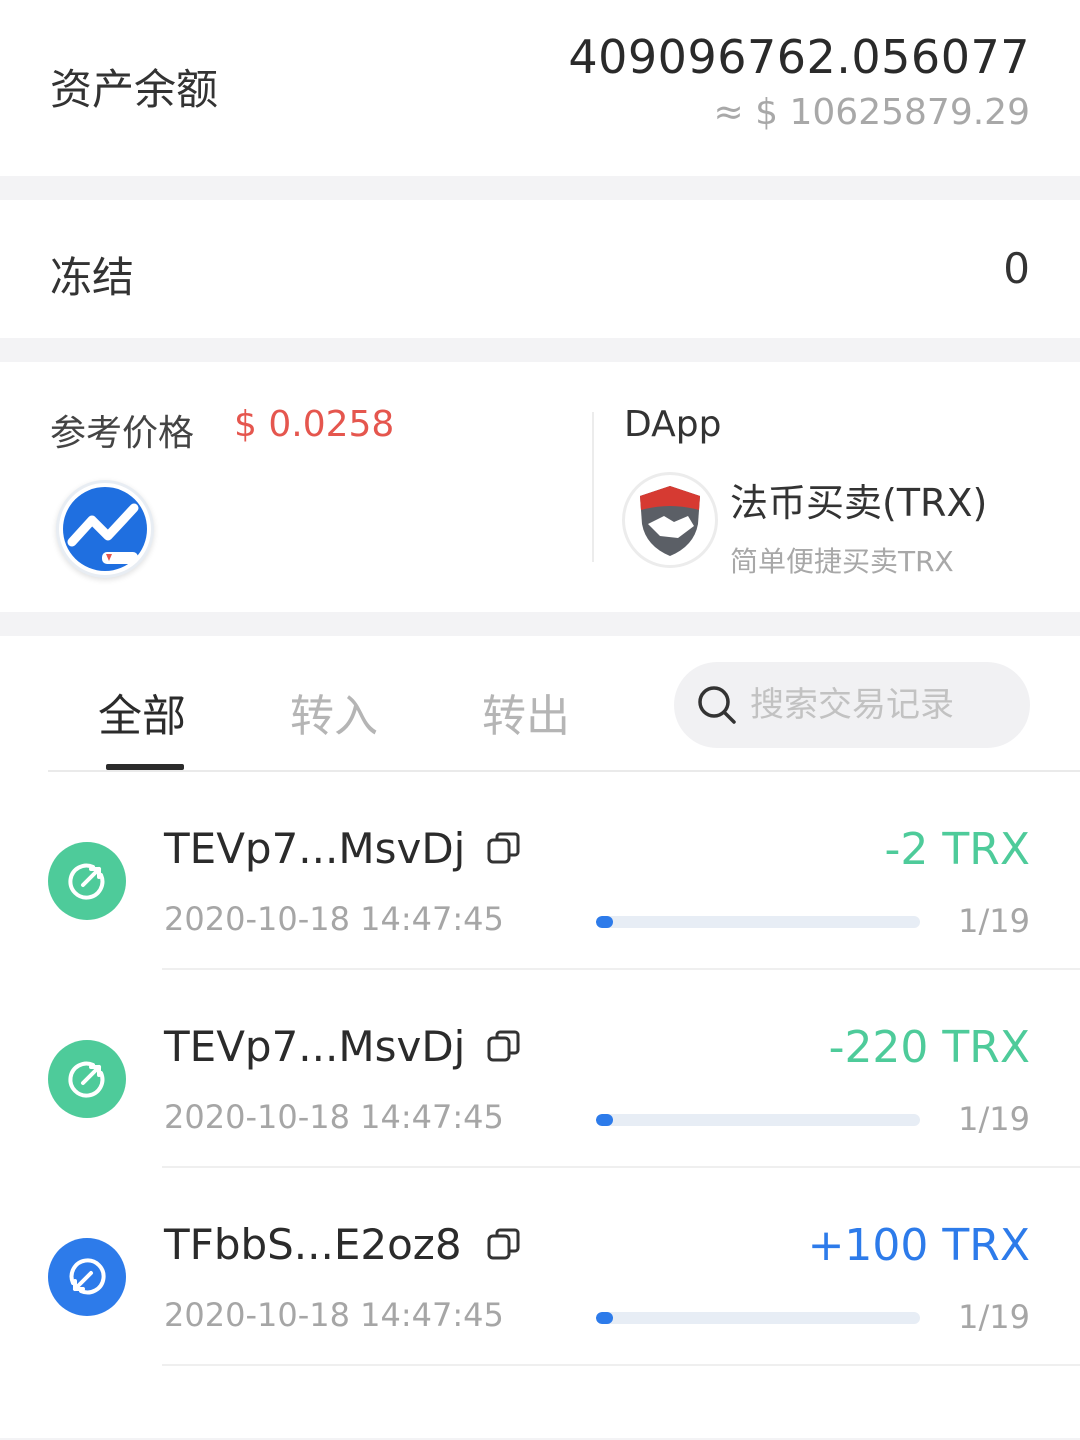  What do you see at coordinates (957, 849) in the screenshot?
I see `transaction-amount: -2 TRX` at bounding box center [957, 849].